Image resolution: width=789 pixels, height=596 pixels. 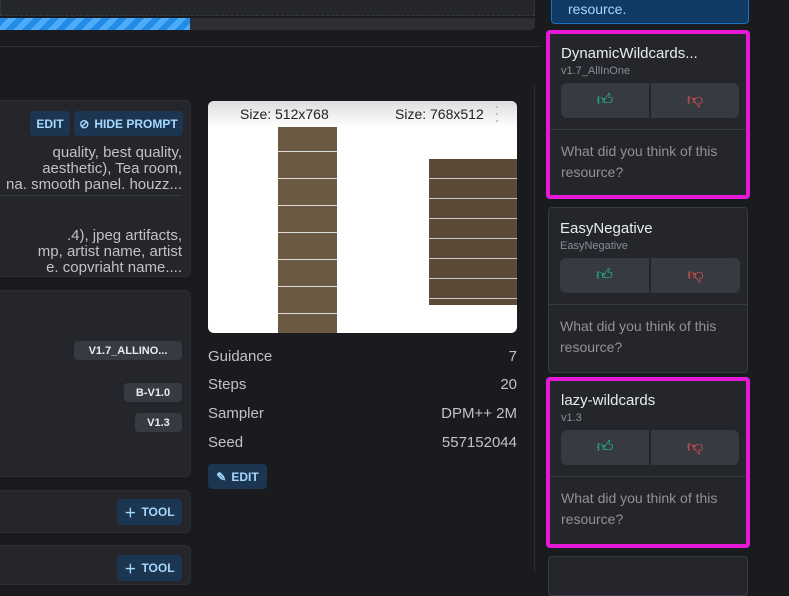 What do you see at coordinates (227, 384) in the screenshot?
I see `meta-label: Steps` at bounding box center [227, 384].